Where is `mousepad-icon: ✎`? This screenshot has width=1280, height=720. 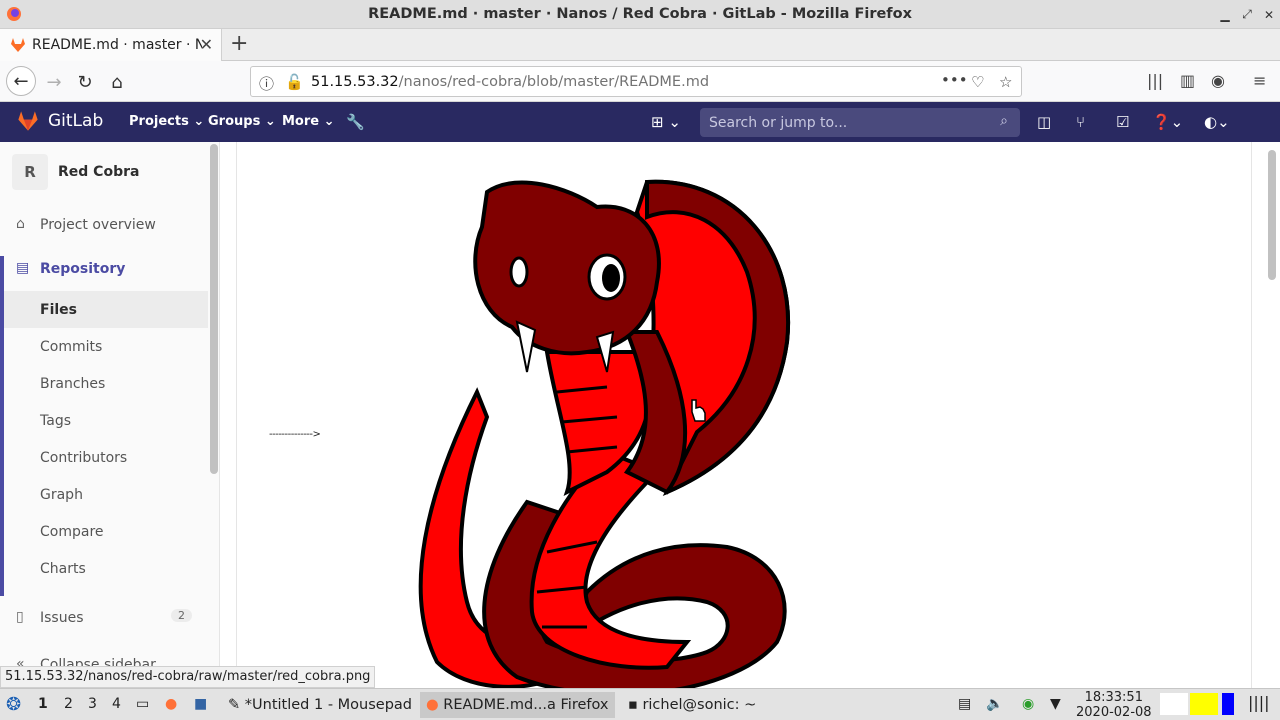
mousepad-icon: ✎ is located at coordinates (236, 705).